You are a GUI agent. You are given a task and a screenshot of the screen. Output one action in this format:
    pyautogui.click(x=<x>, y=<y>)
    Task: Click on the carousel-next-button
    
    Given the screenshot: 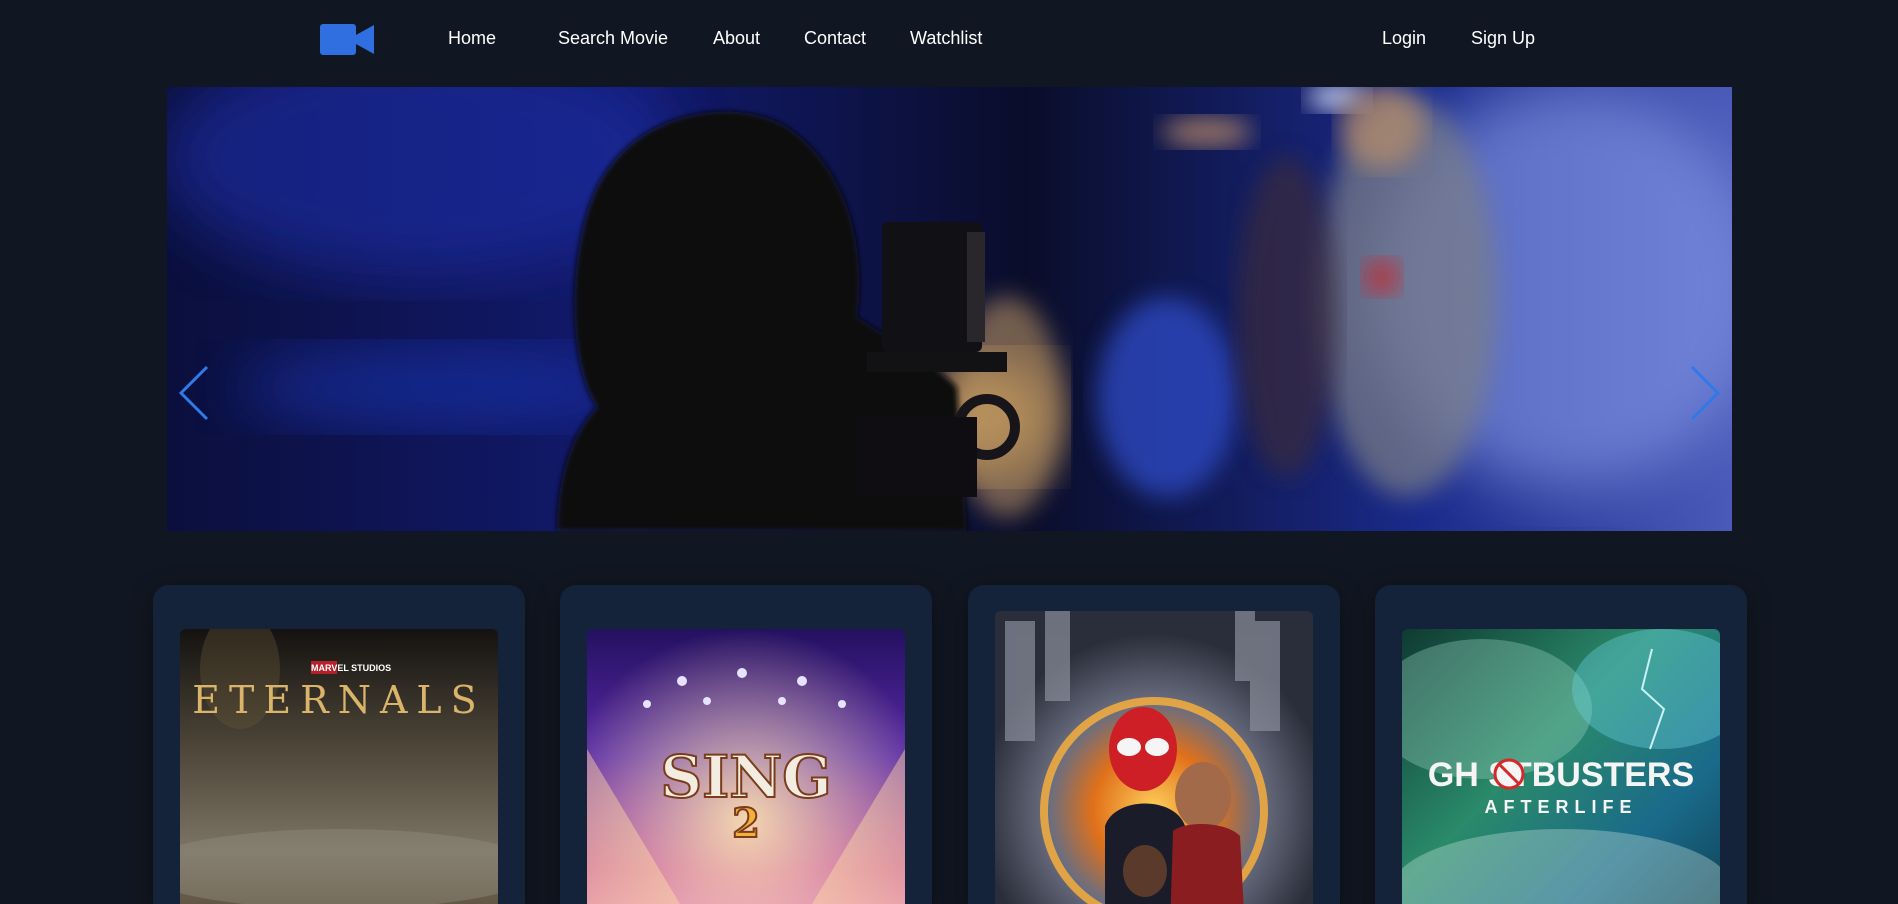 What is the action you would take?
    pyautogui.click(x=1705, y=393)
    